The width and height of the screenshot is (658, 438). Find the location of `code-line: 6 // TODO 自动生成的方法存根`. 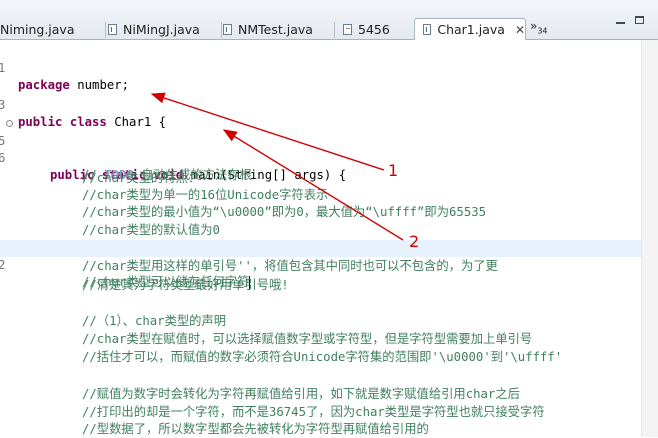

code-line: 6 // TODO 自动生成的方法存根 is located at coordinates (126, 157).